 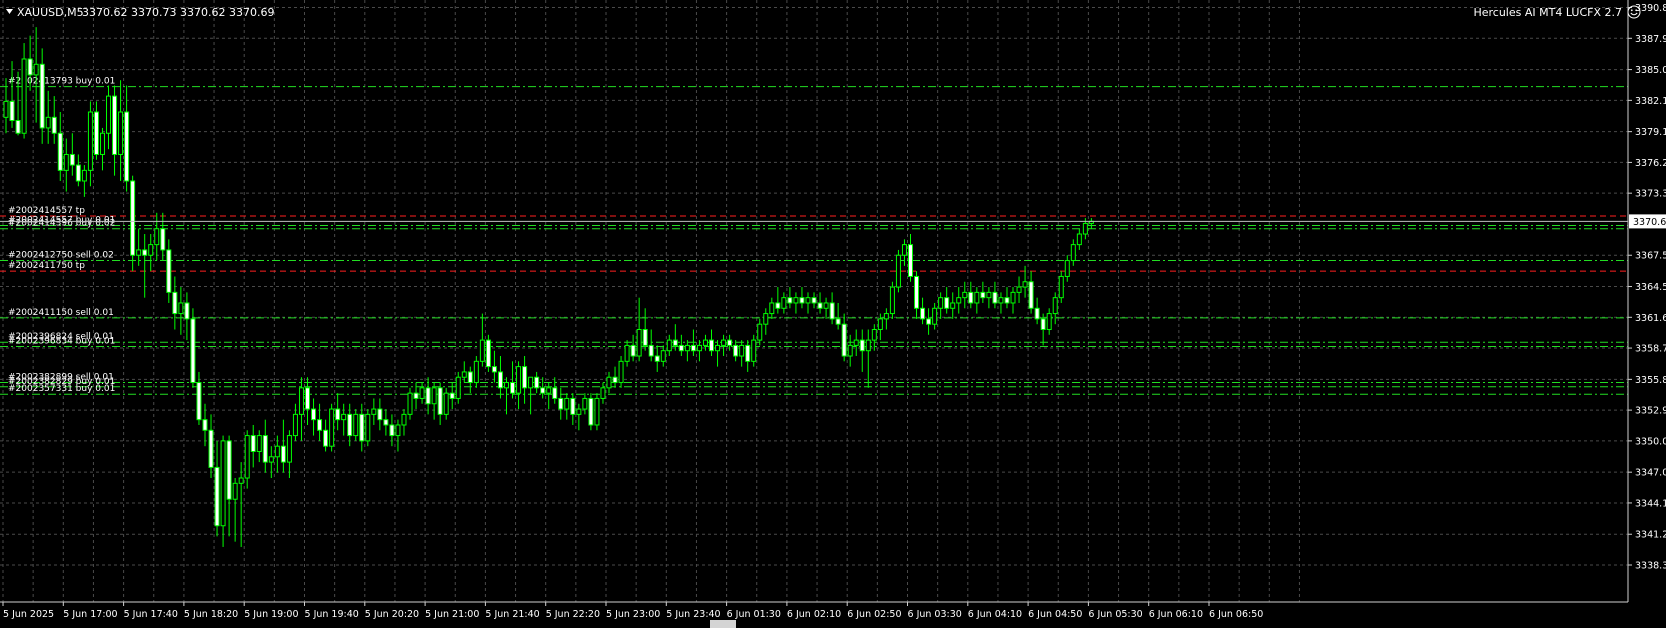 What do you see at coordinates (1650, 256) in the screenshot?
I see `price-tick-label: 3367.50` at bounding box center [1650, 256].